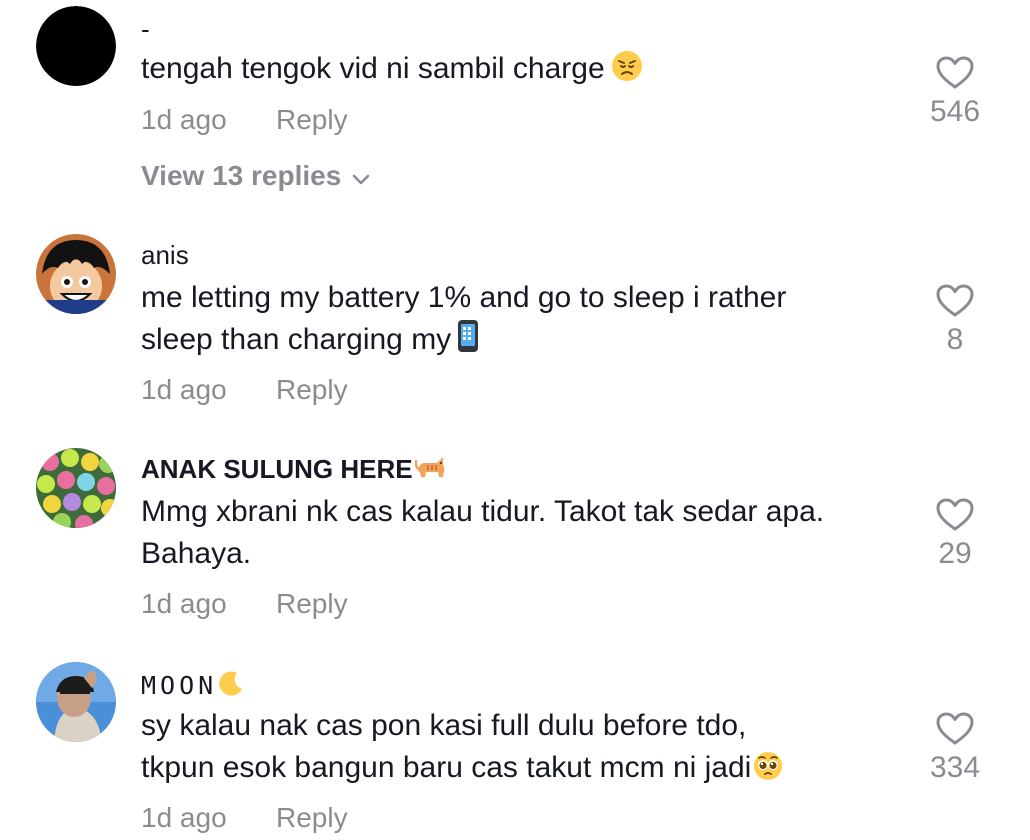 The width and height of the screenshot is (1030, 840). Describe the element at coordinates (373, 68) in the screenshot. I see `comment-text-line: tengah tengok vid ni sambil charge` at that location.